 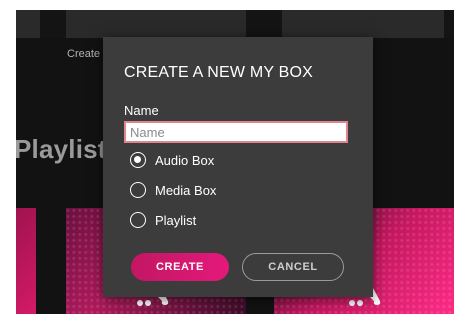 I want to click on header-band, so click(x=235, y=24).